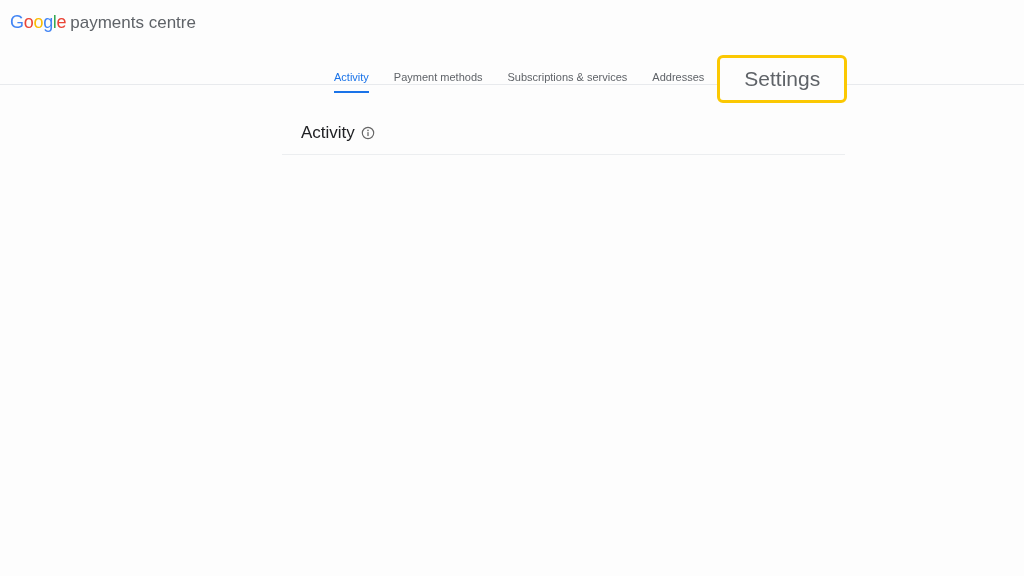 This screenshot has width=1024, height=576. What do you see at coordinates (782, 79) in the screenshot?
I see `nav-tab: Settings` at bounding box center [782, 79].